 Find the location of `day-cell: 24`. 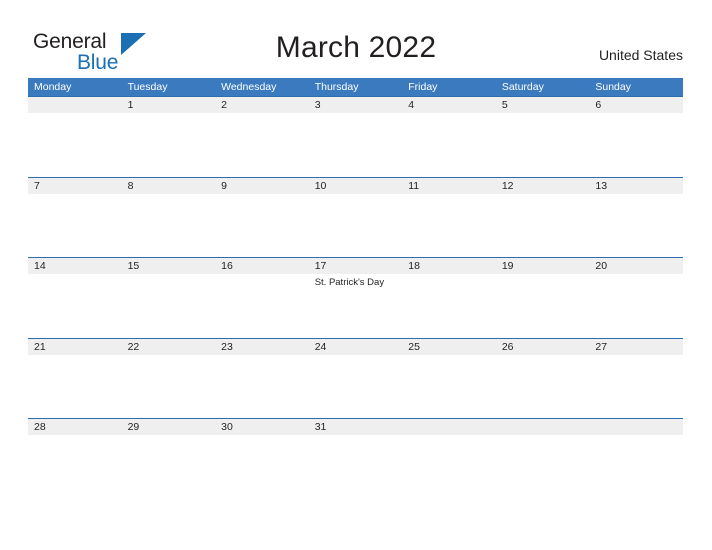

day-cell: 24 is located at coordinates (356, 378).